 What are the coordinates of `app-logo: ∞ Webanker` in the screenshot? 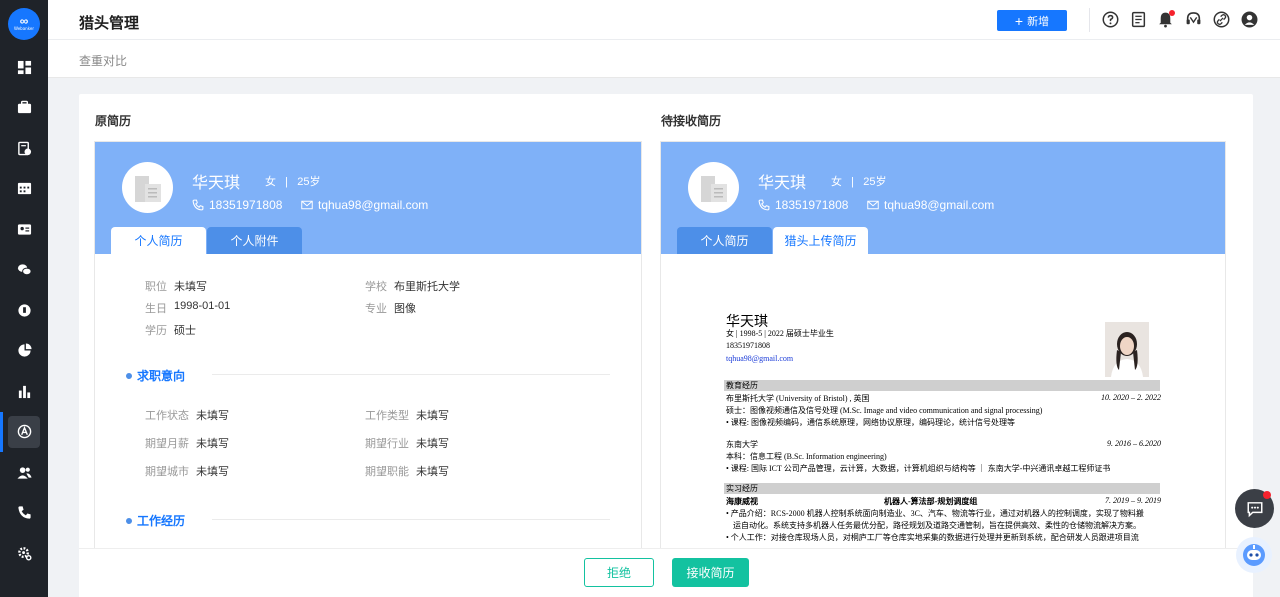 It's located at (24, 24).